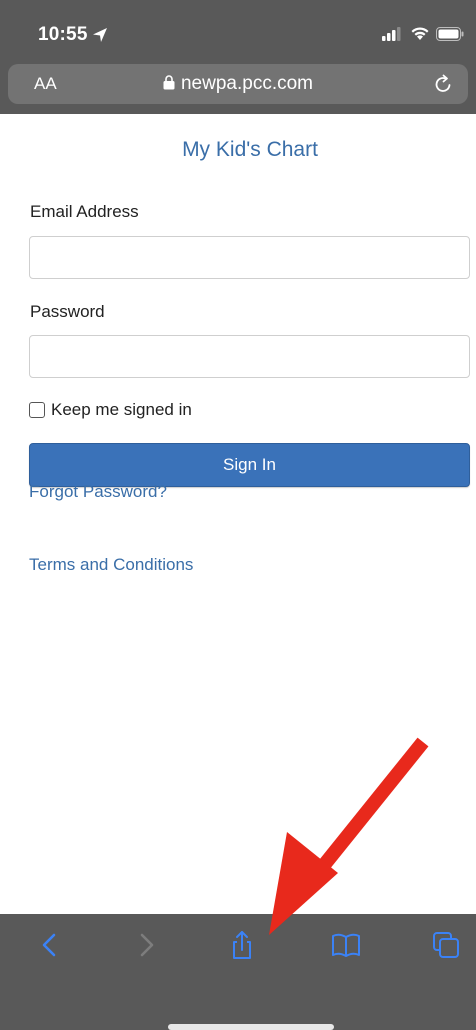  Describe the element at coordinates (242, 945) in the screenshot. I see `share-icon` at that location.